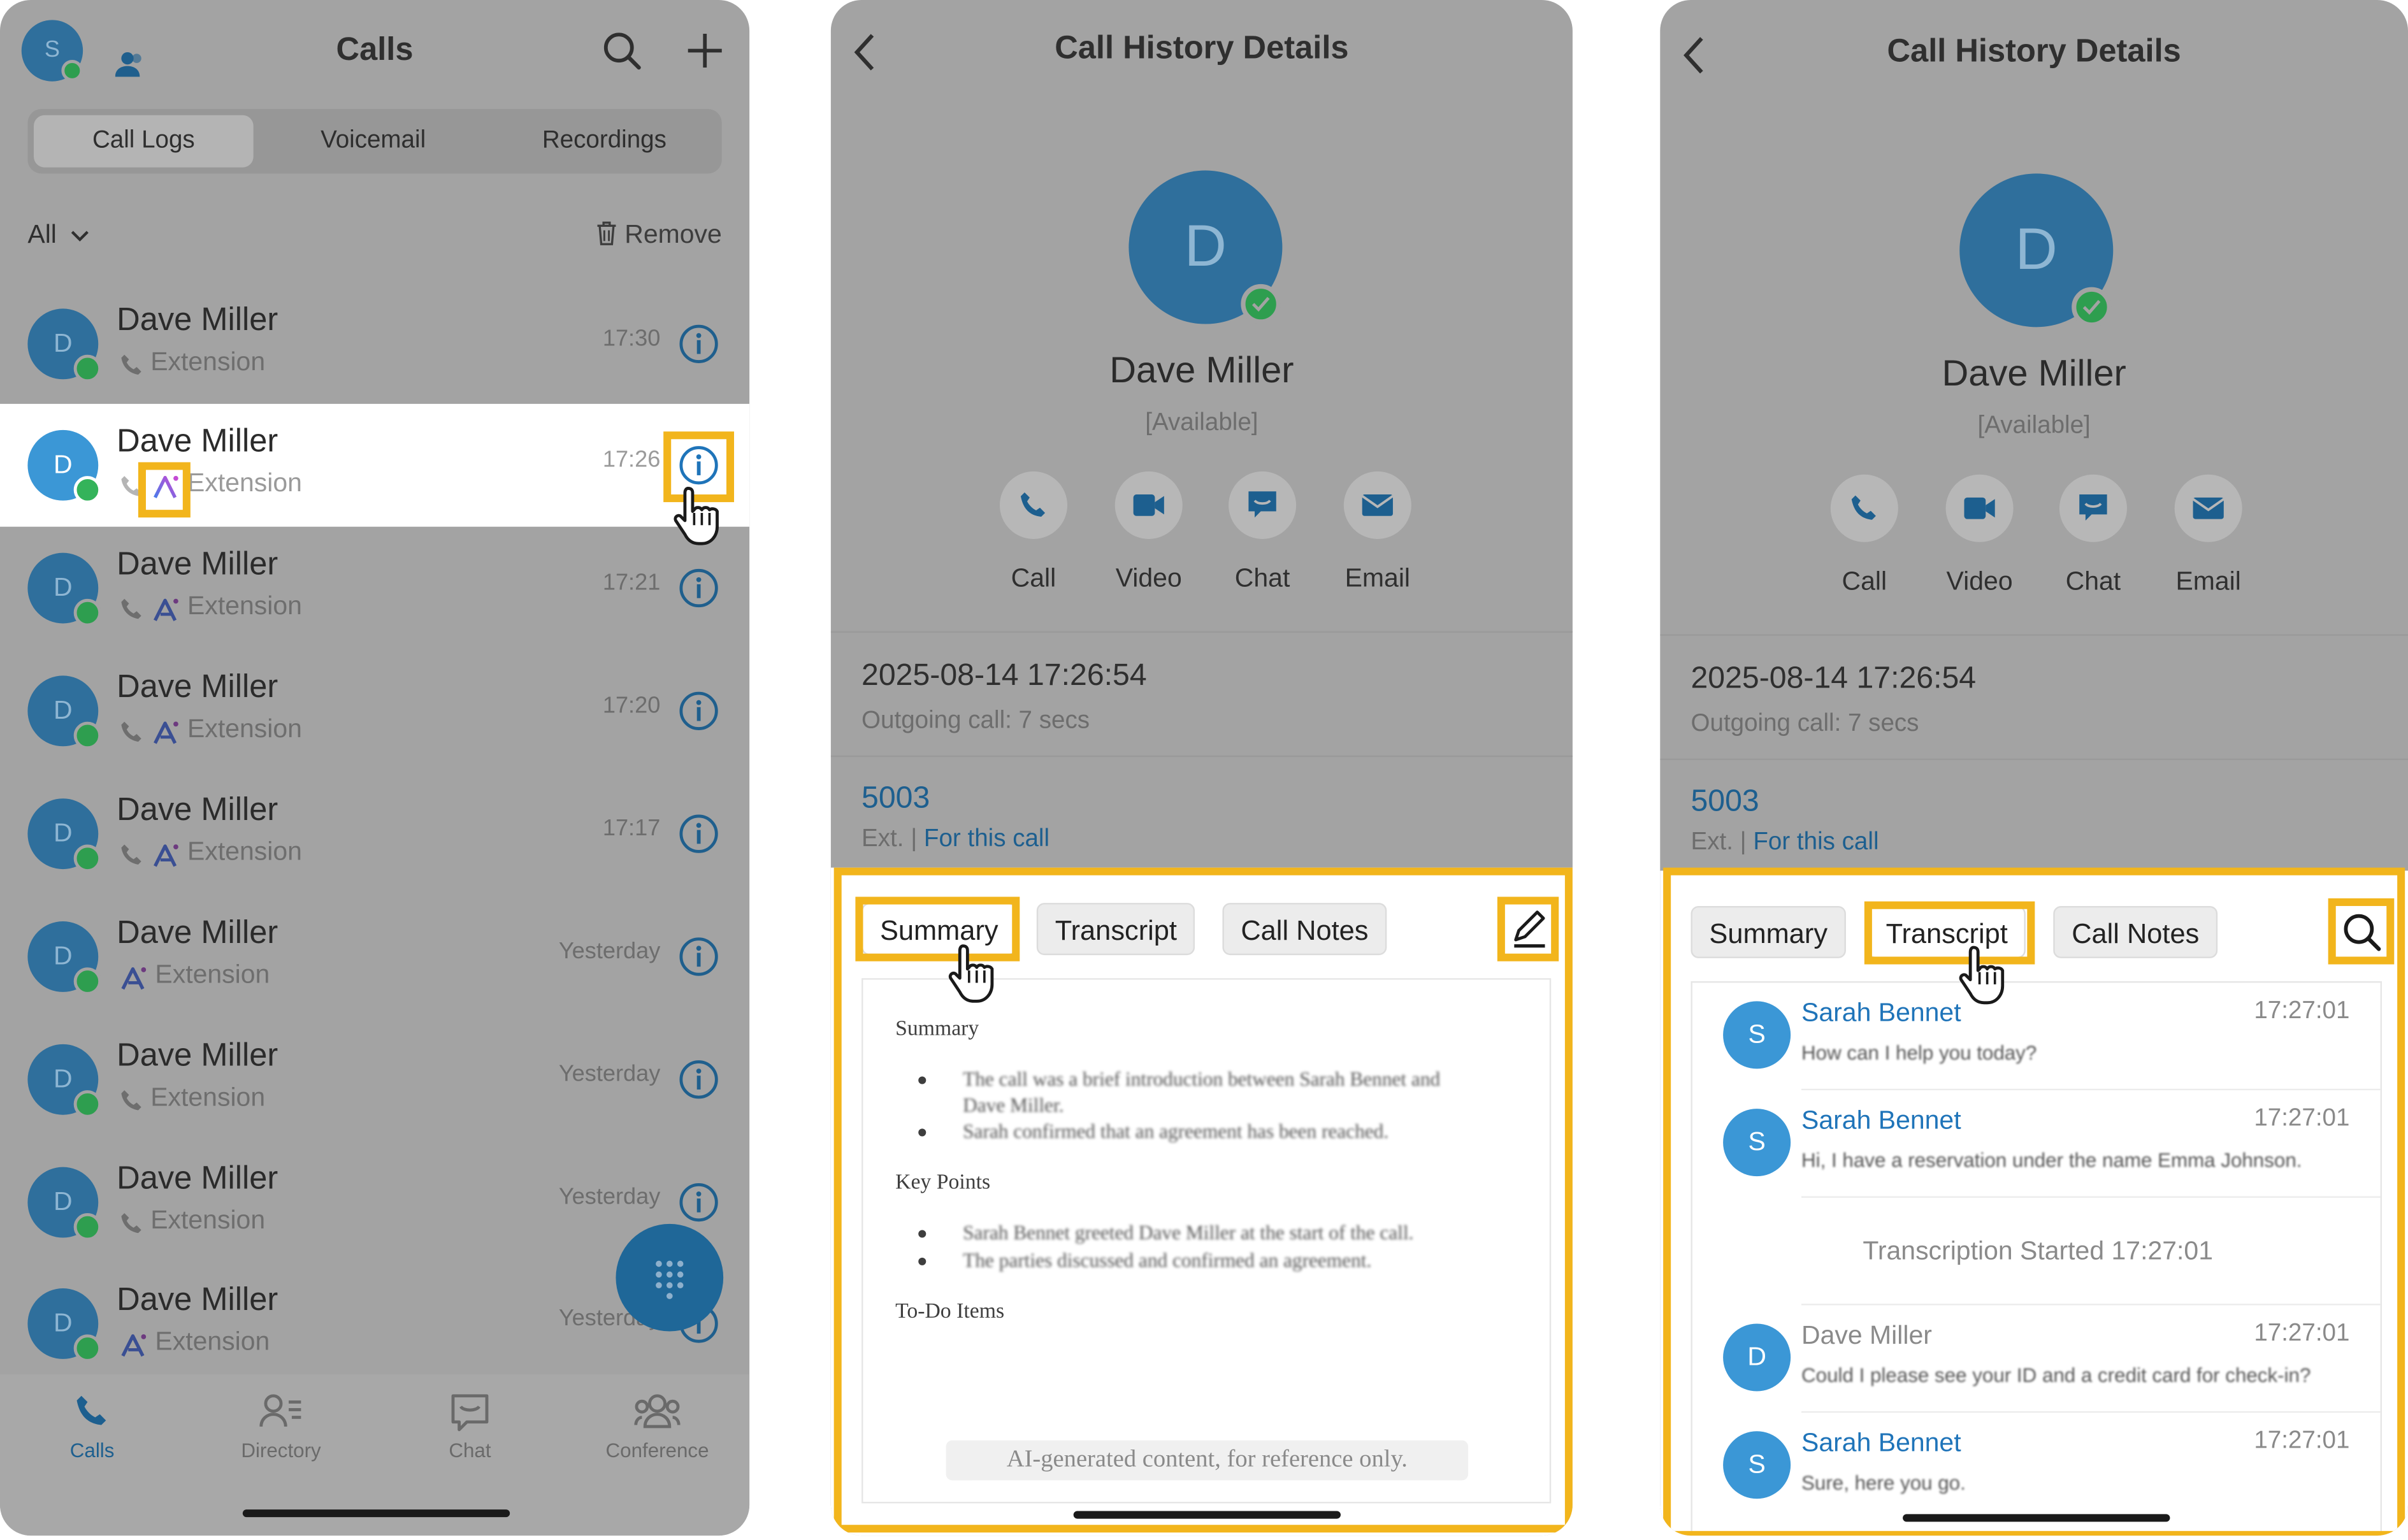  What do you see at coordinates (2208, 581) in the screenshot?
I see `email-action-label: Email` at bounding box center [2208, 581].